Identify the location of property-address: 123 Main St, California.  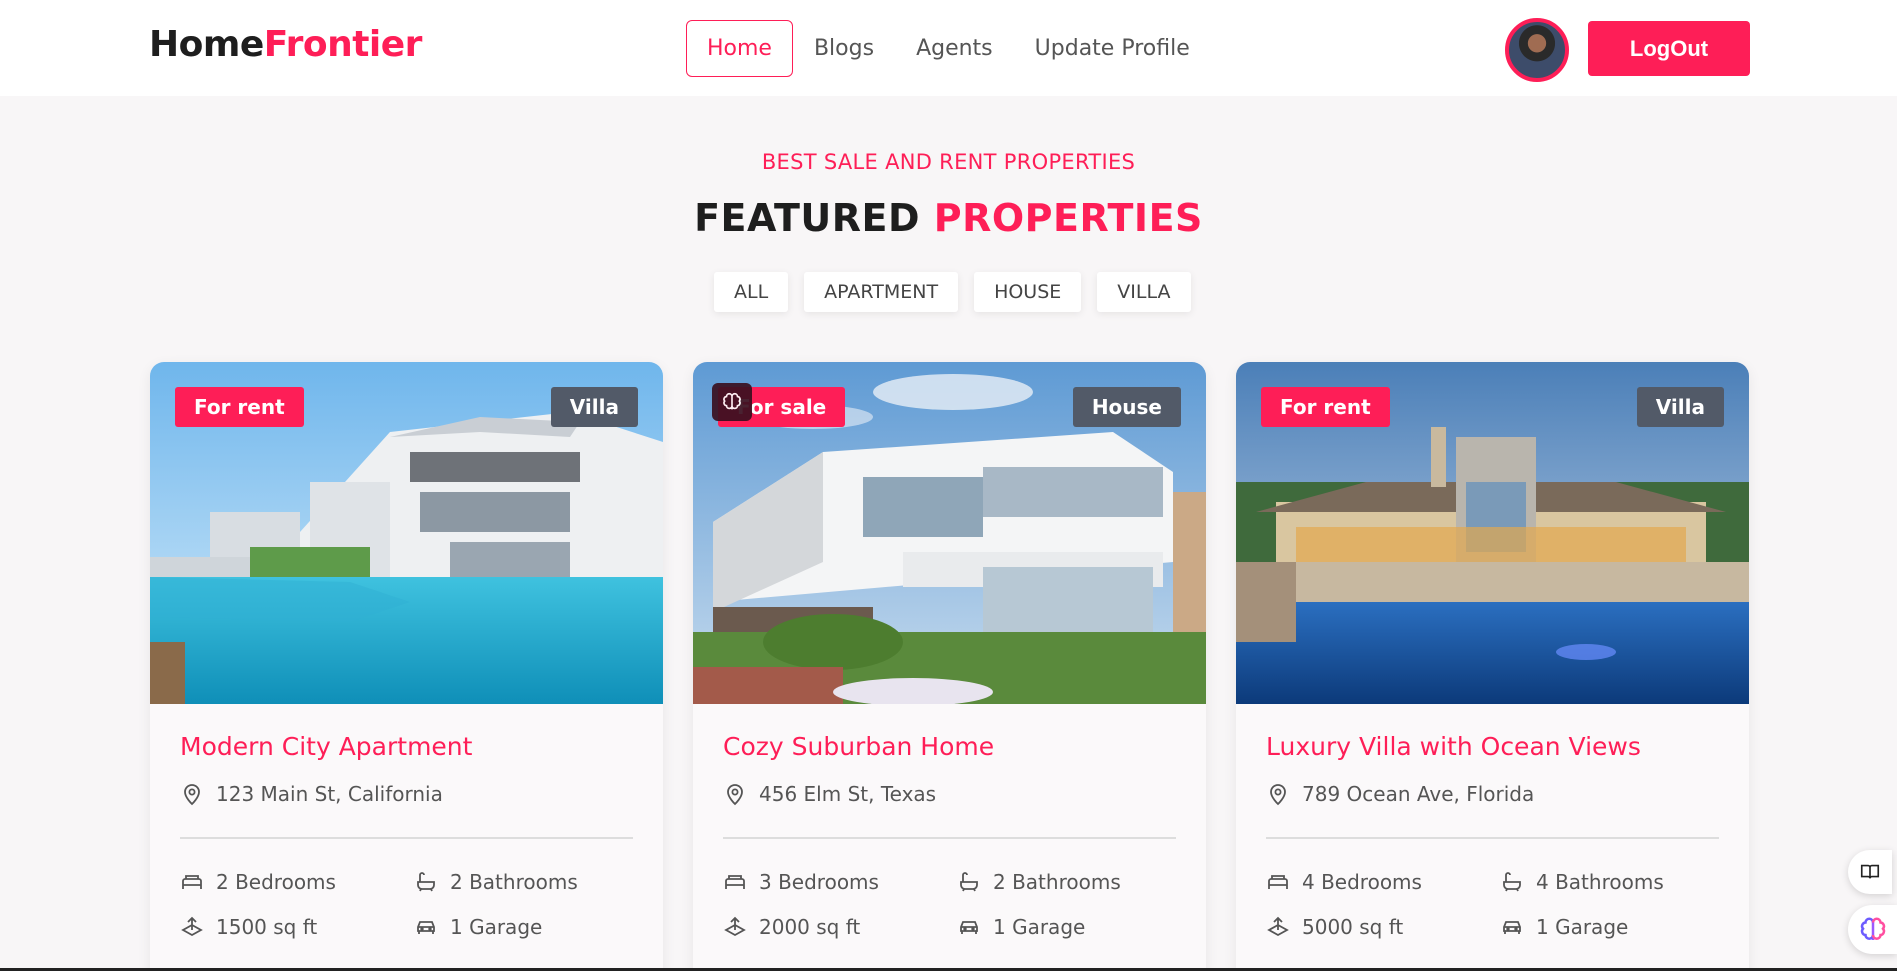
(311, 794).